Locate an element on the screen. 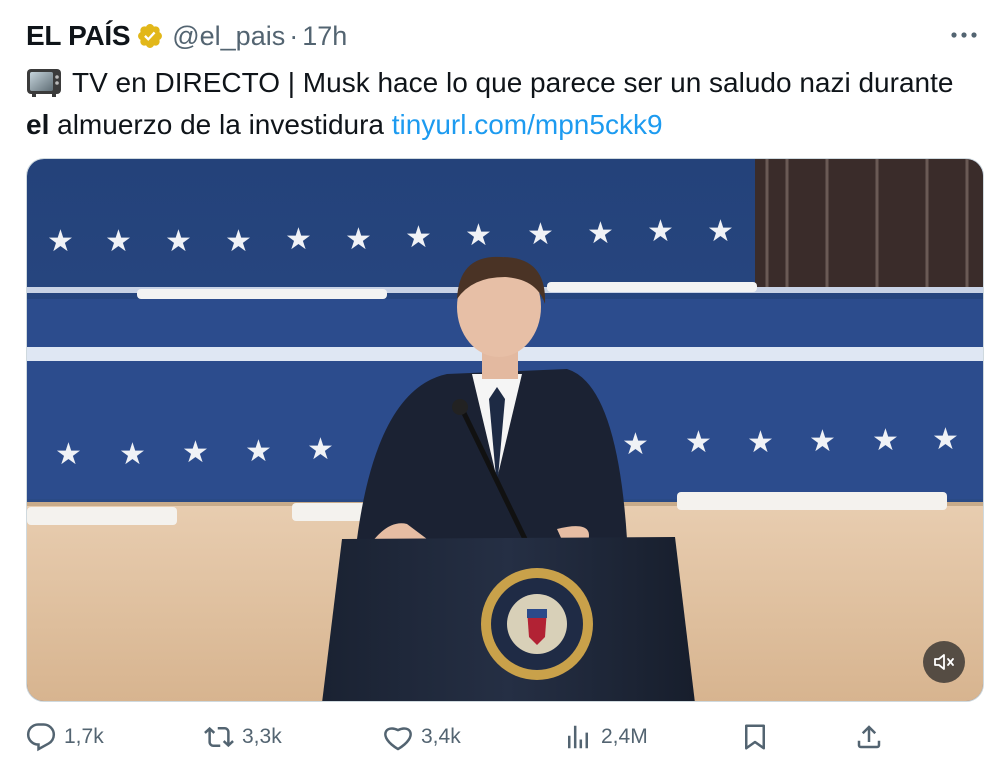 The image size is (1000, 764). like-count: 3,4k is located at coordinates (441, 736).